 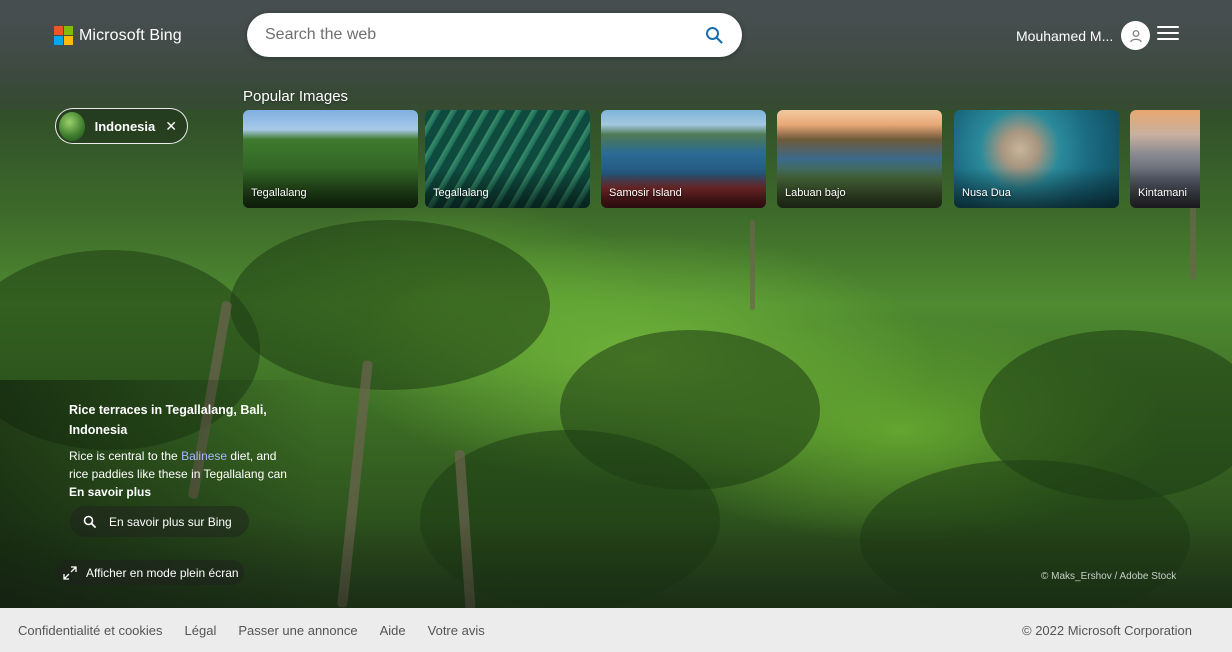 I want to click on search-box, so click(x=494, y=35).